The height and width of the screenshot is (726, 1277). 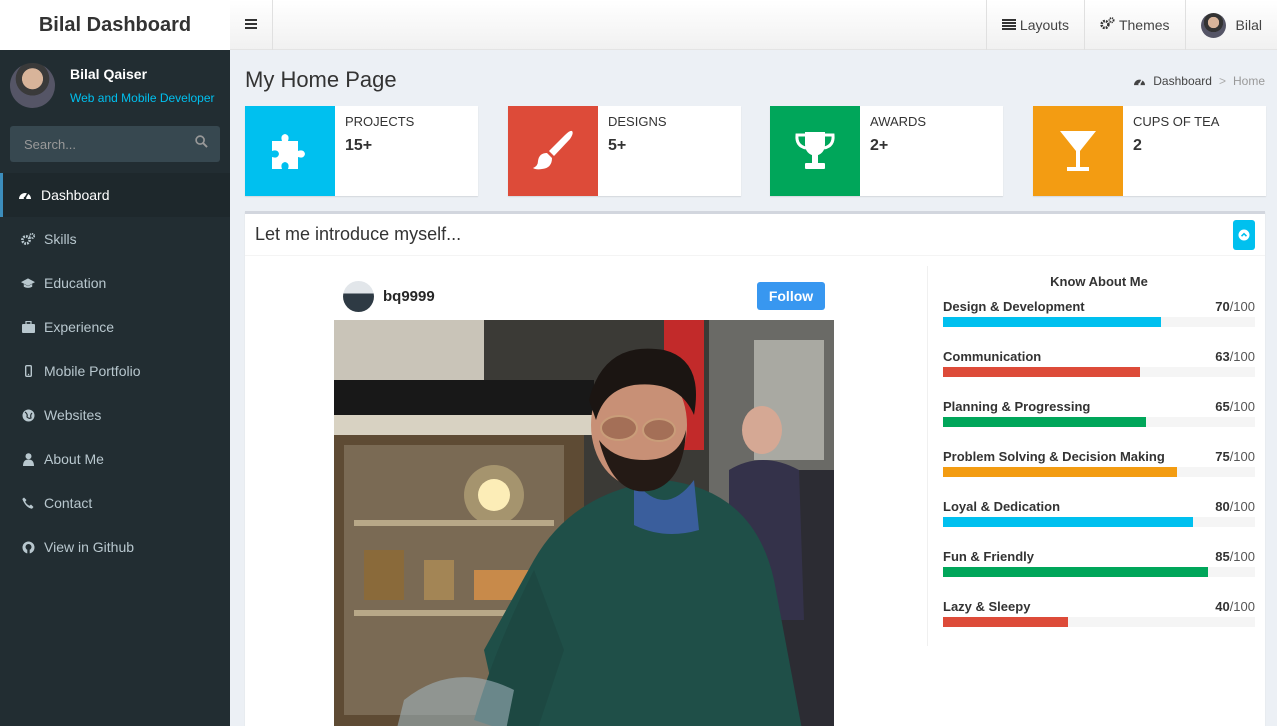 I want to click on info-box-designs: DESIGNS 5+, so click(x=624, y=151).